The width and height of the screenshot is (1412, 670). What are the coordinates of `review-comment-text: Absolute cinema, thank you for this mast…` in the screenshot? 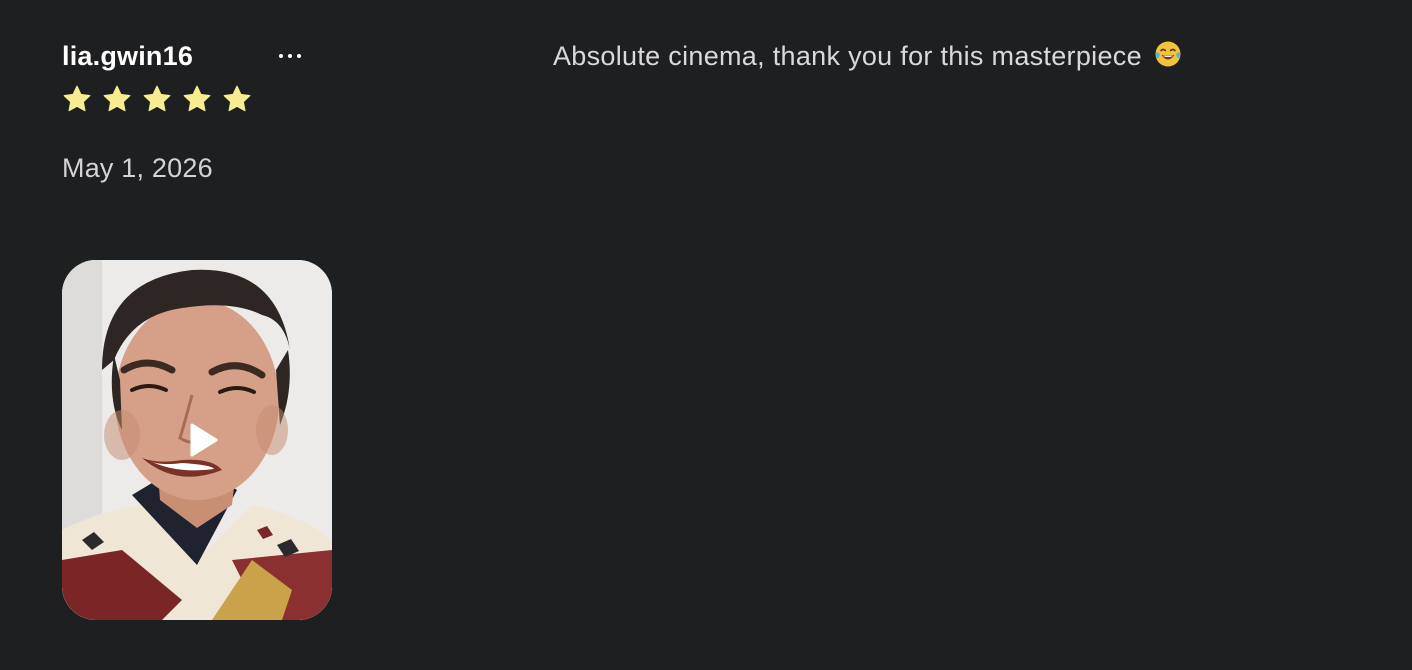 It's located at (847, 56).